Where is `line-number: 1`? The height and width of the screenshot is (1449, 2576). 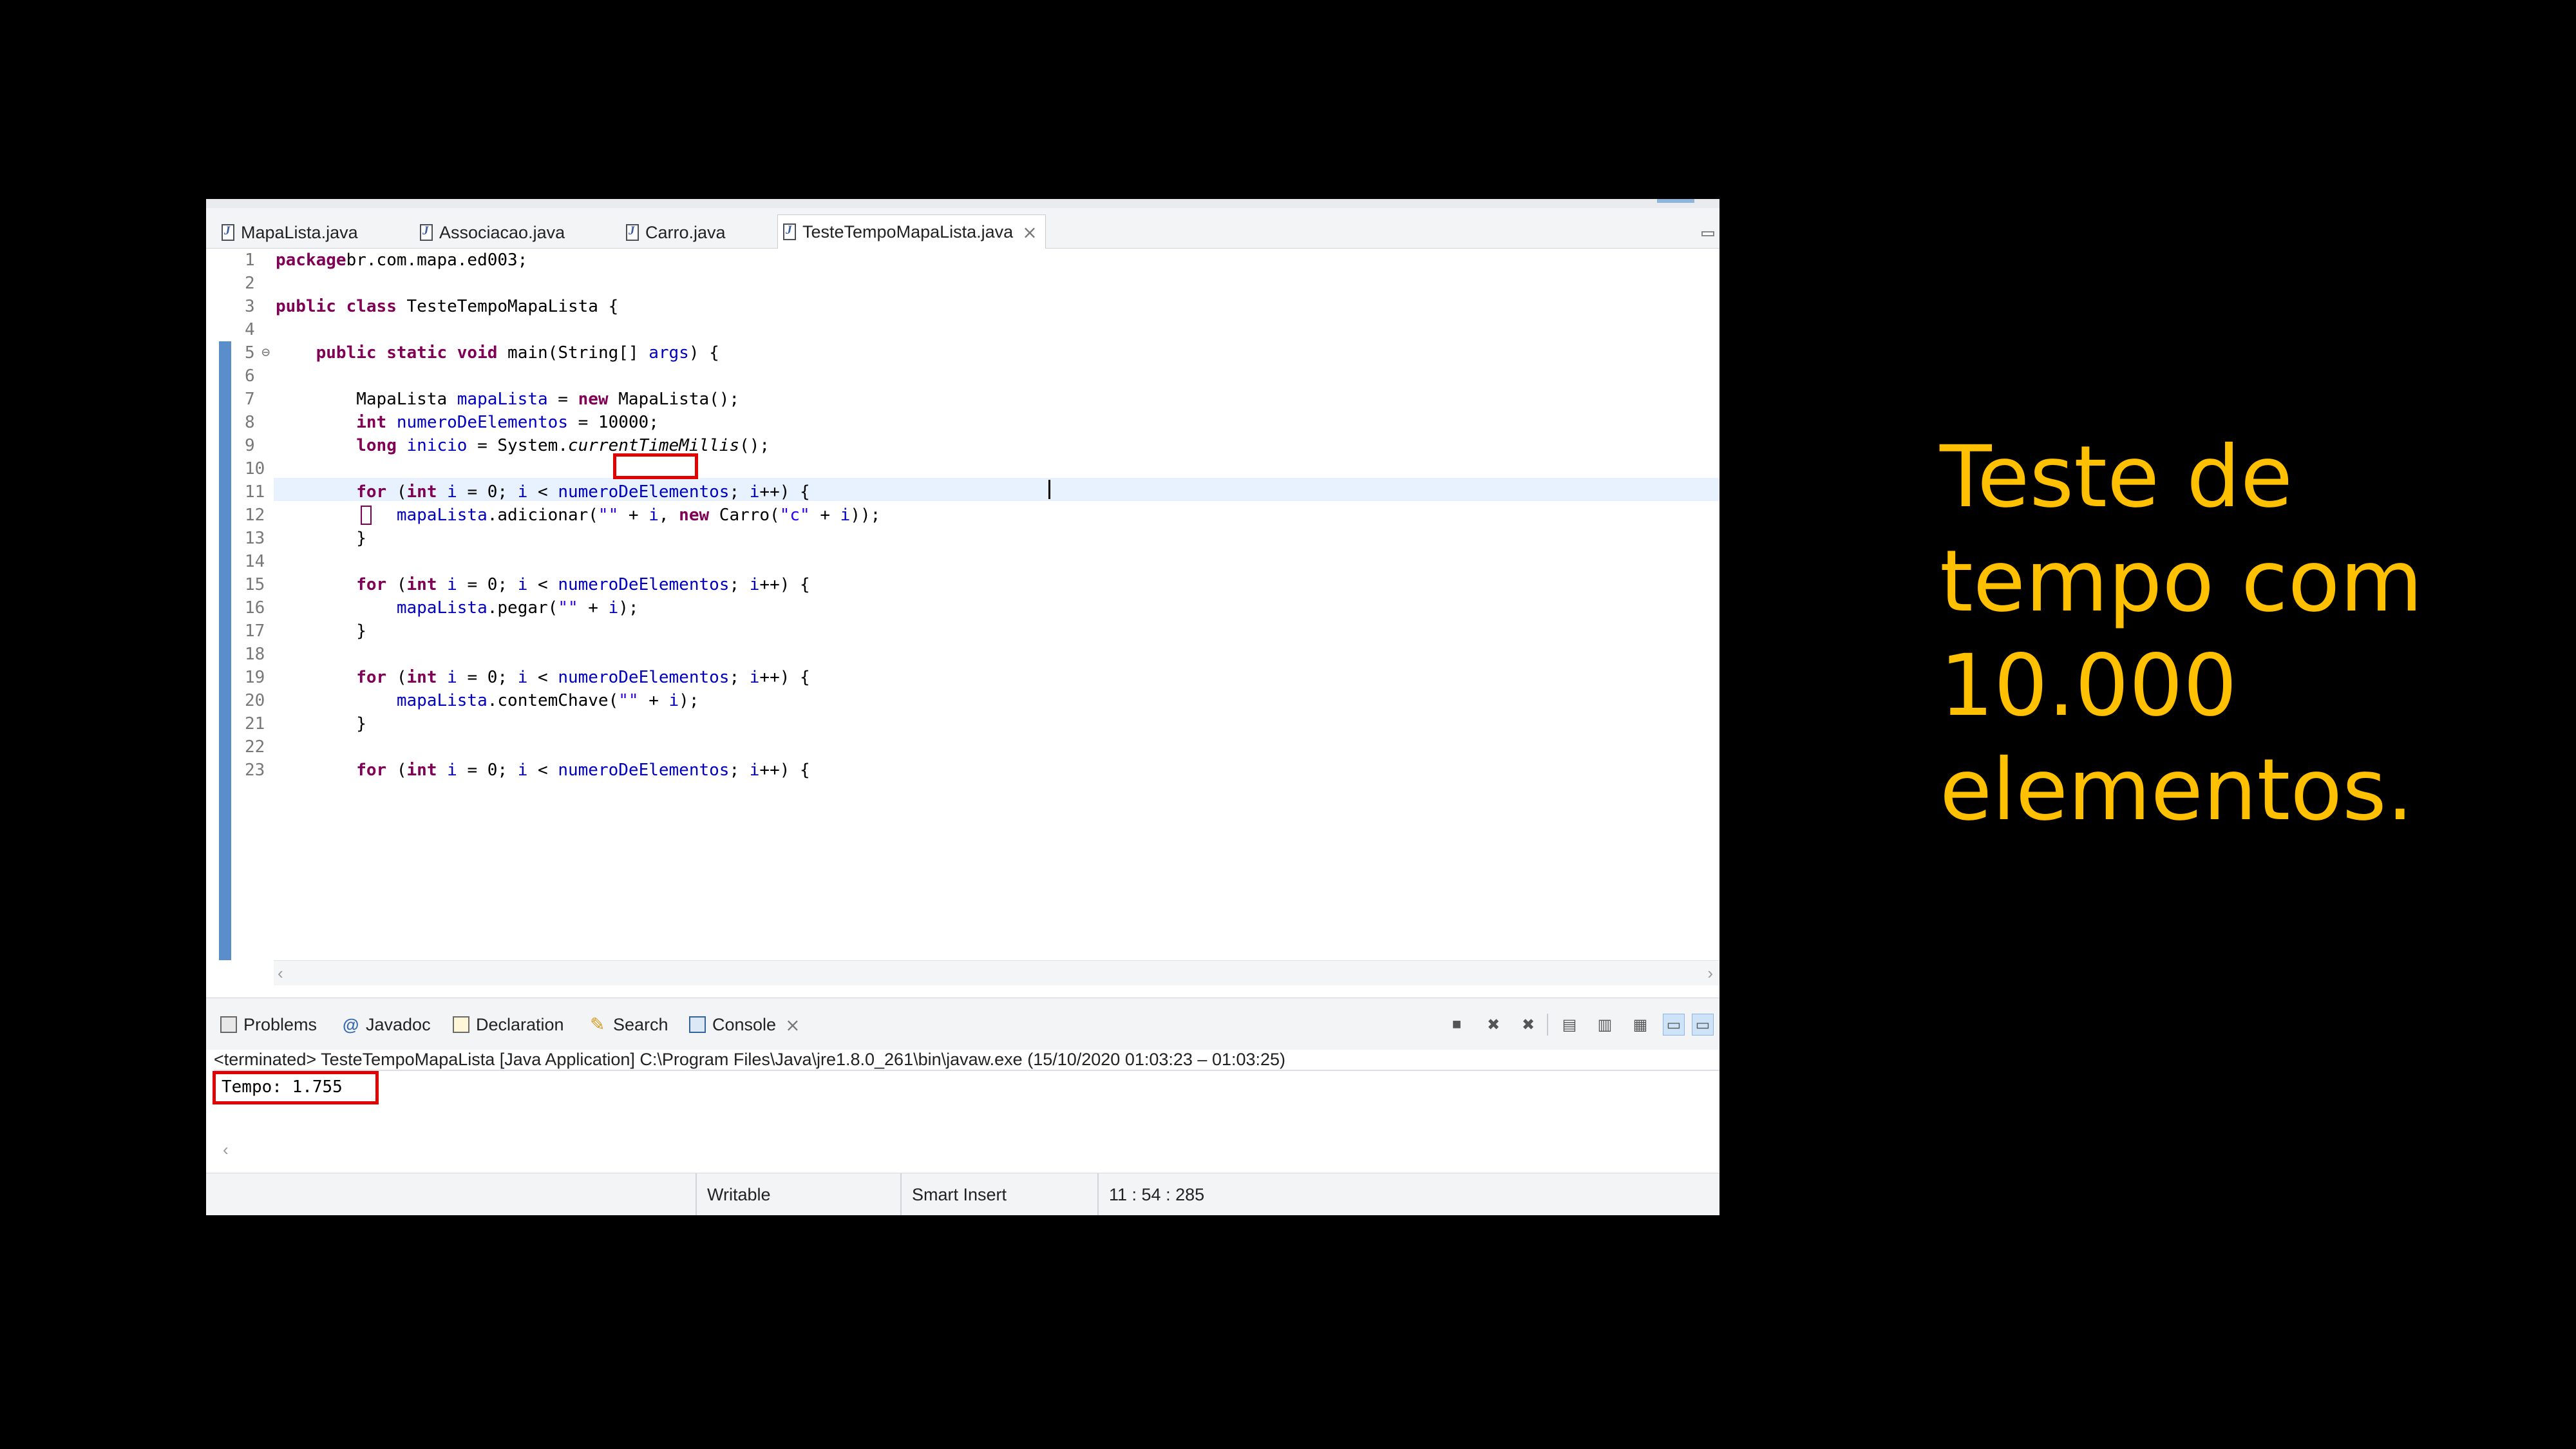
line-number: 1 is located at coordinates (250, 261).